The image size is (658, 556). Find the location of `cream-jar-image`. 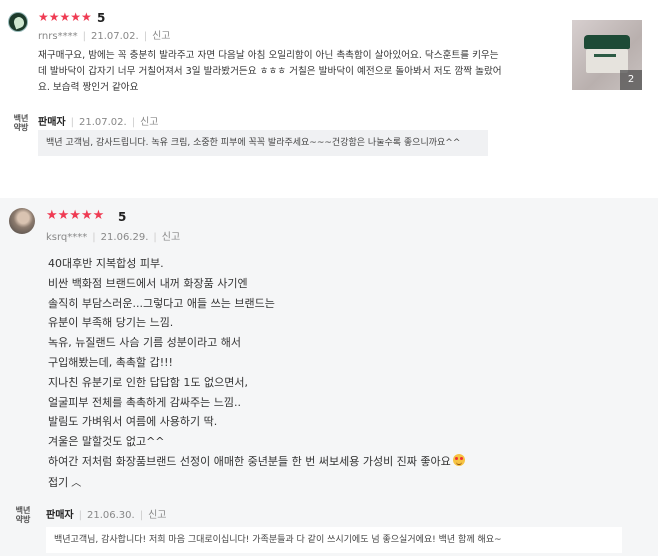

cream-jar-image is located at coordinates (607, 55).